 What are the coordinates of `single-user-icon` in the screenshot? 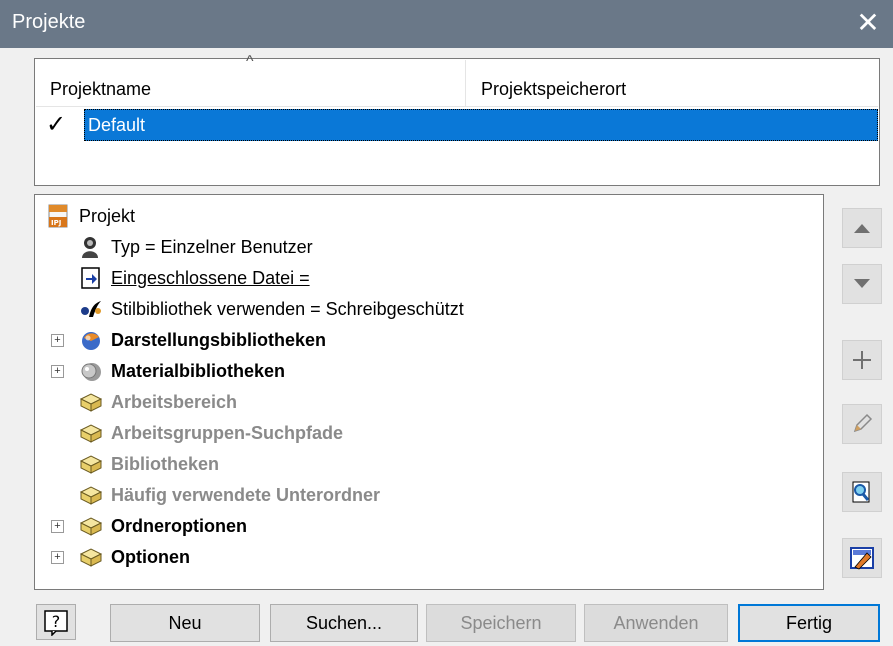 It's located at (90, 247).